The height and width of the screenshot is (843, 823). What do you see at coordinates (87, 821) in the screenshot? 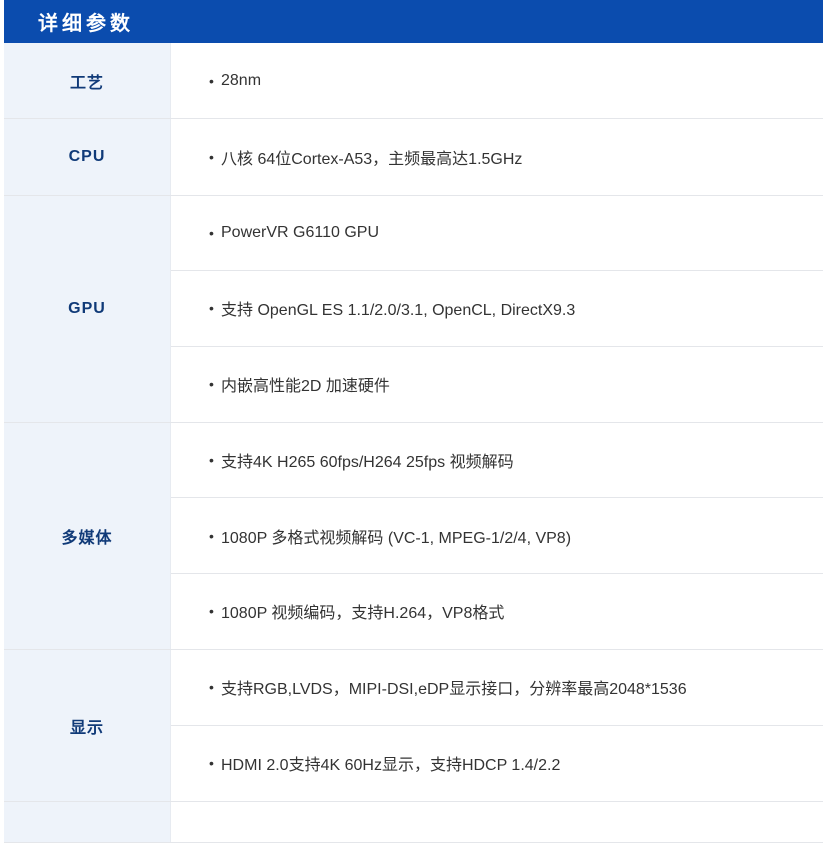
I see `spec-label-cell` at bounding box center [87, 821].